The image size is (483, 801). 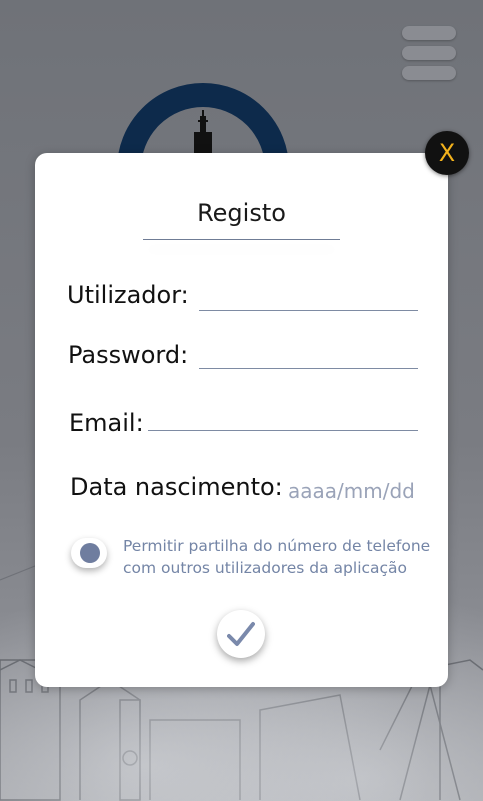 What do you see at coordinates (283, 417) in the screenshot?
I see `email-input` at bounding box center [283, 417].